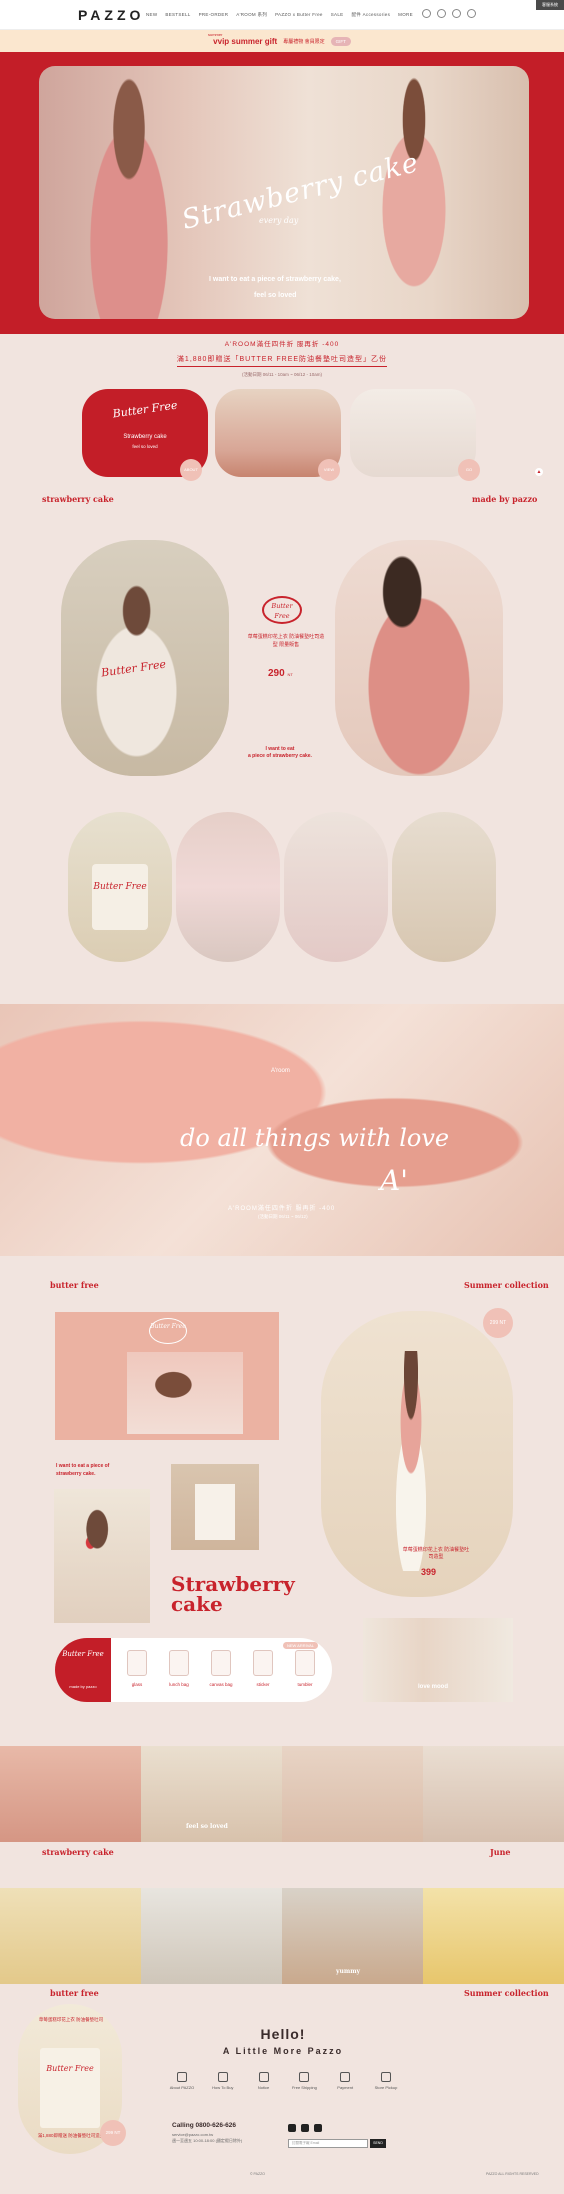 Image resolution: width=564 pixels, height=2194 pixels. Describe the element at coordinates (102, 1556) in the screenshot. I see `collage-girl-photo` at that location.